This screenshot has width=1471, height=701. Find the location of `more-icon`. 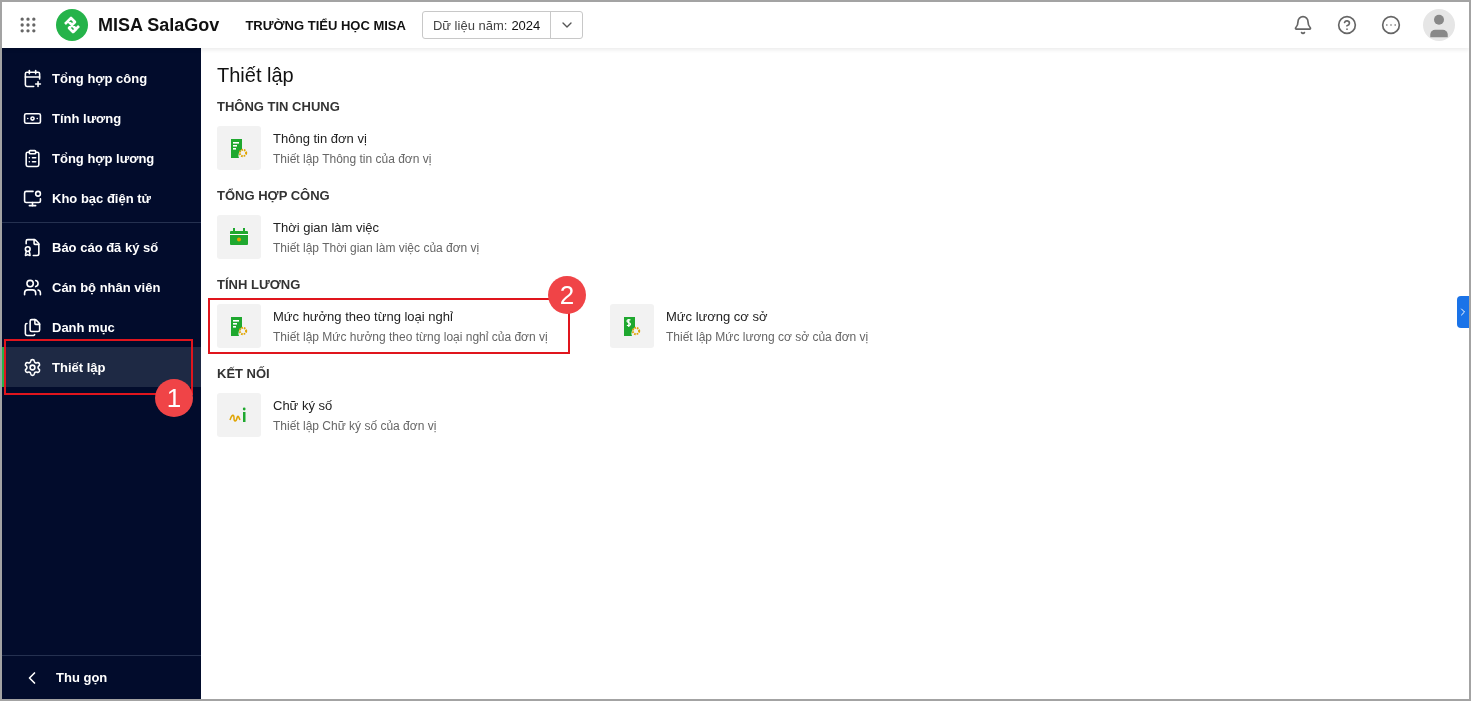

more-icon is located at coordinates (1391, 25).